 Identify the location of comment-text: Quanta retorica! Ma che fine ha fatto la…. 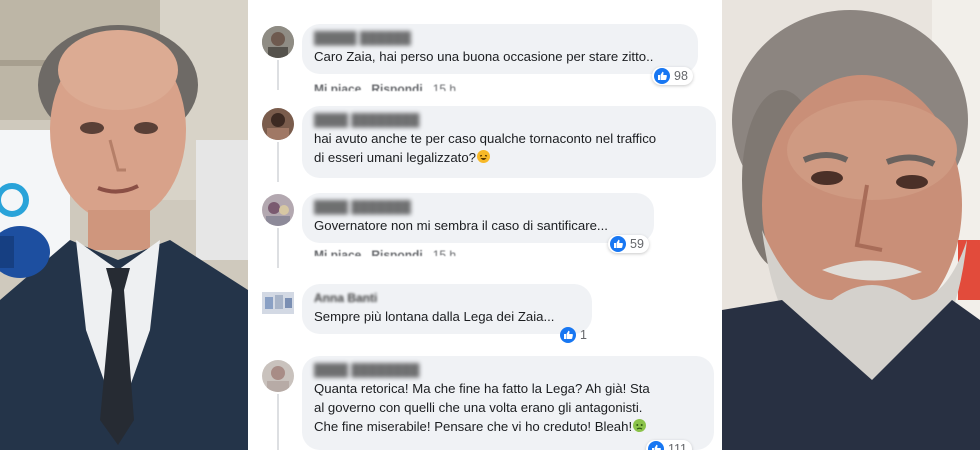
(508, 407).